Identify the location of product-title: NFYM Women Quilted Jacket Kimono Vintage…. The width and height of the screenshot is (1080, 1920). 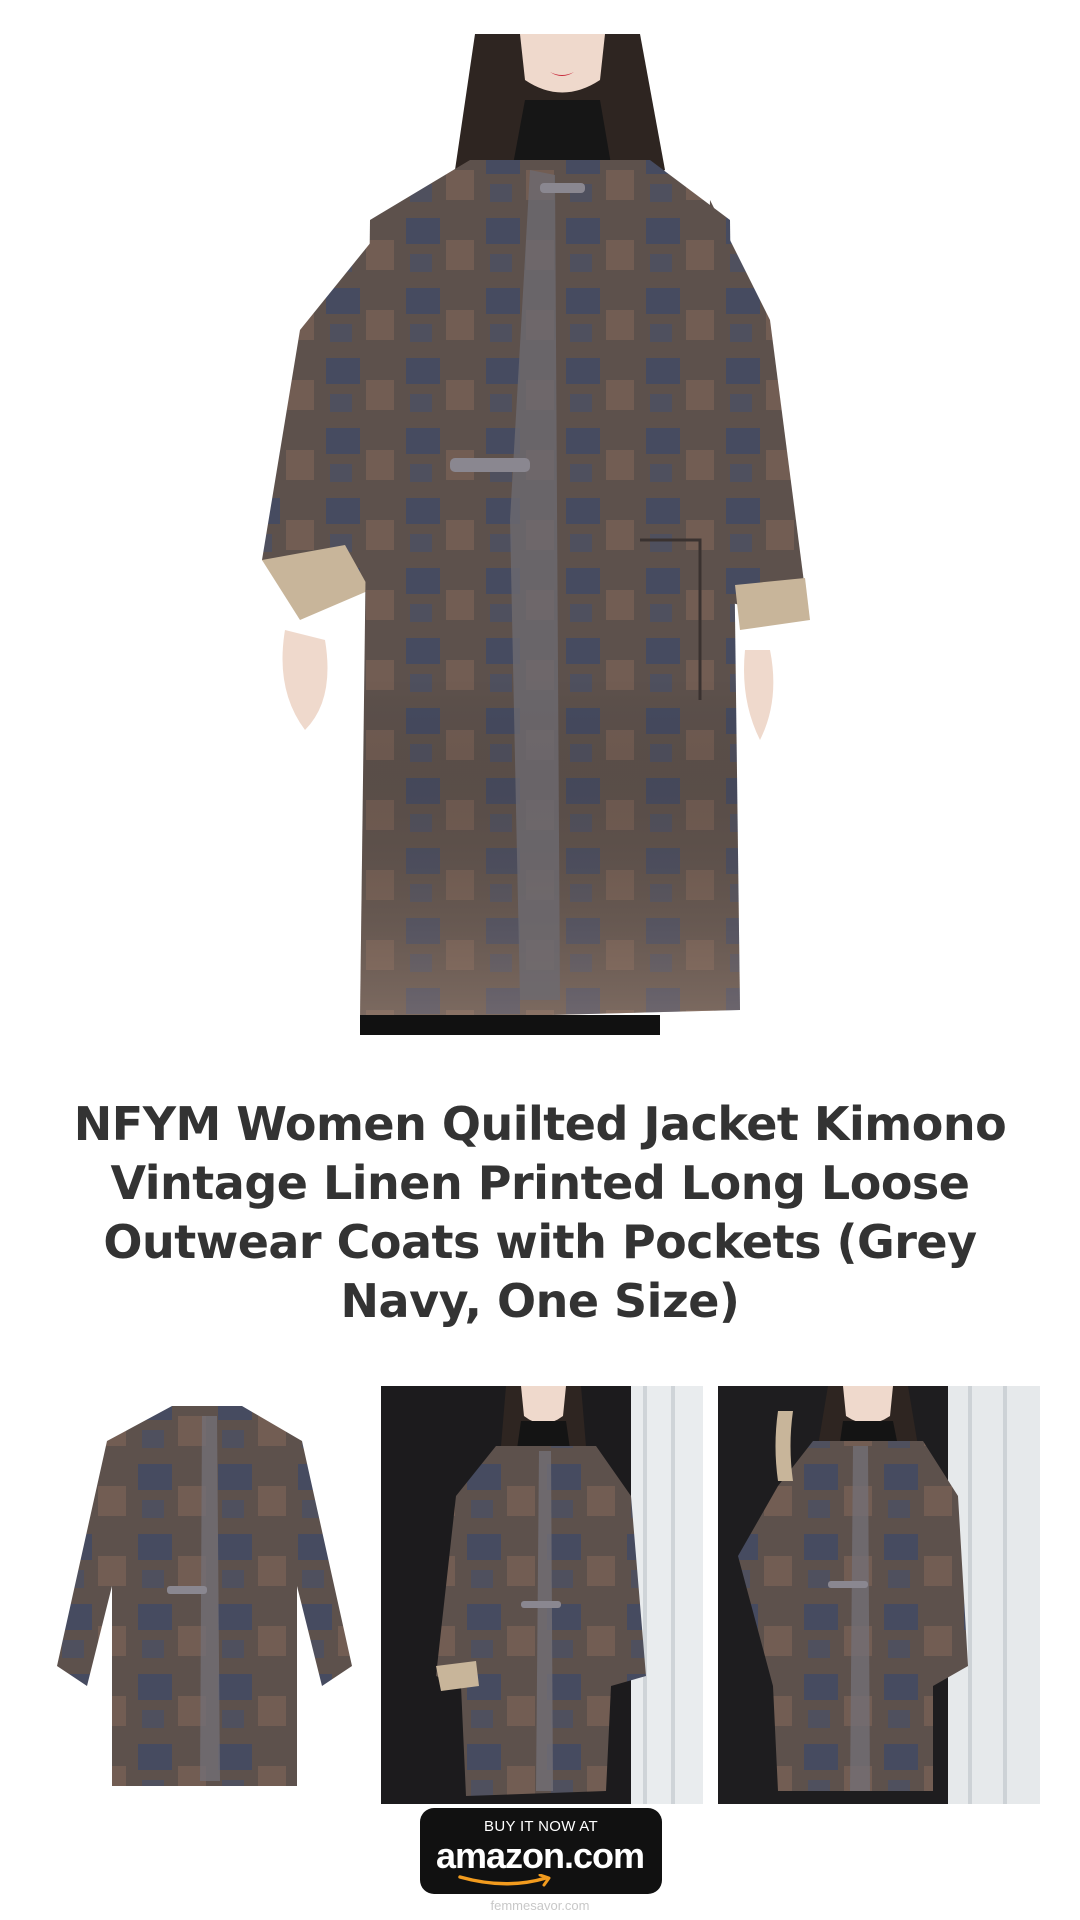
(540, 1212).